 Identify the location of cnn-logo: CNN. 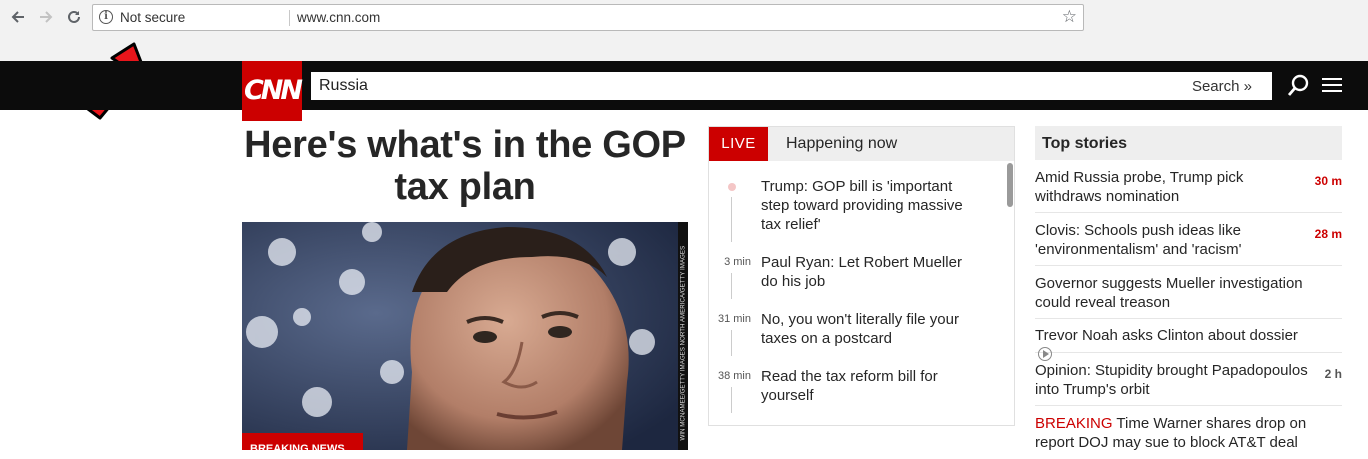
(272, 91).